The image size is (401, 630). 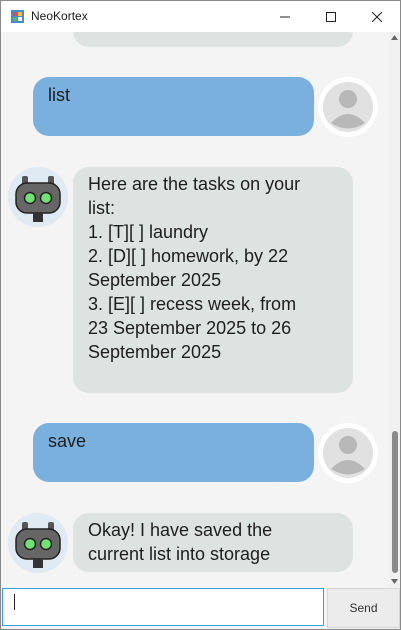 I want to click on maximize-button, so click(x=331, y=16).